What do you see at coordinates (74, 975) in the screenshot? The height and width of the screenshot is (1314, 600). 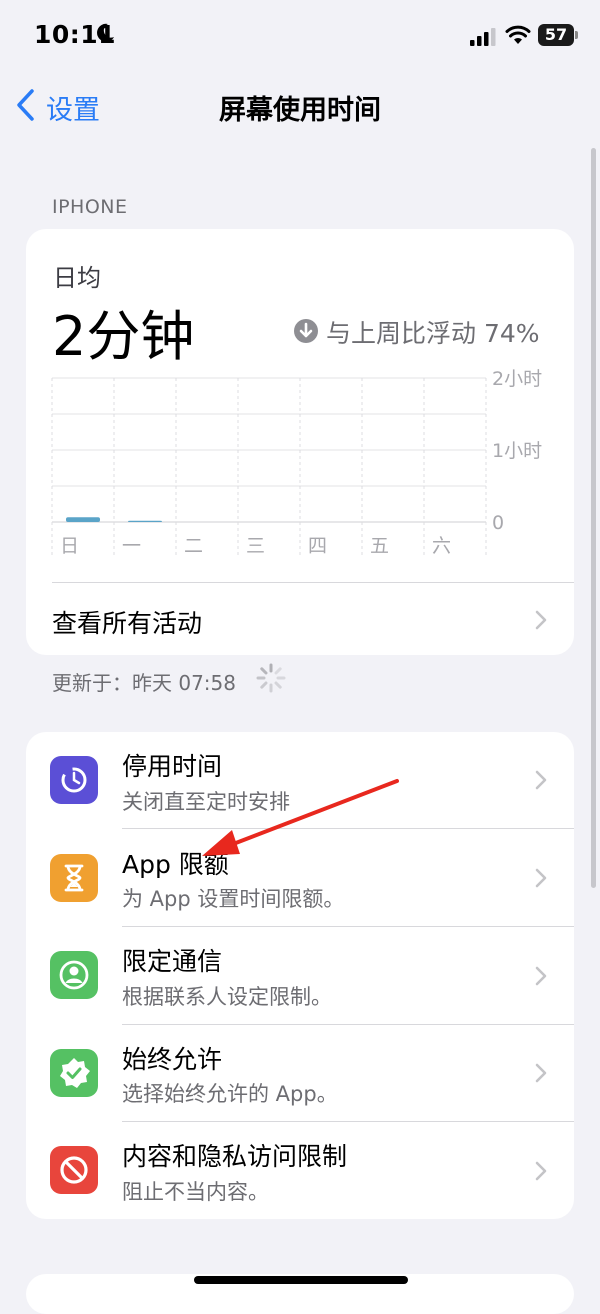 I see `contact-icon` at bounding box center [74, 975].